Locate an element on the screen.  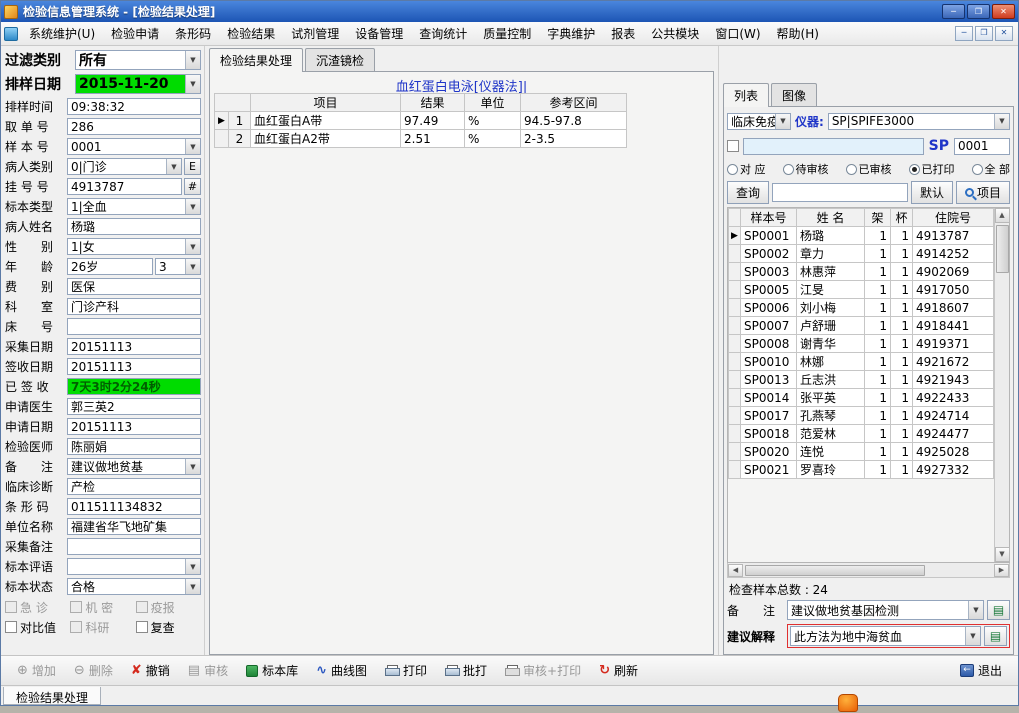
field-input: 011511134832 is located at coordinates (134, 506).